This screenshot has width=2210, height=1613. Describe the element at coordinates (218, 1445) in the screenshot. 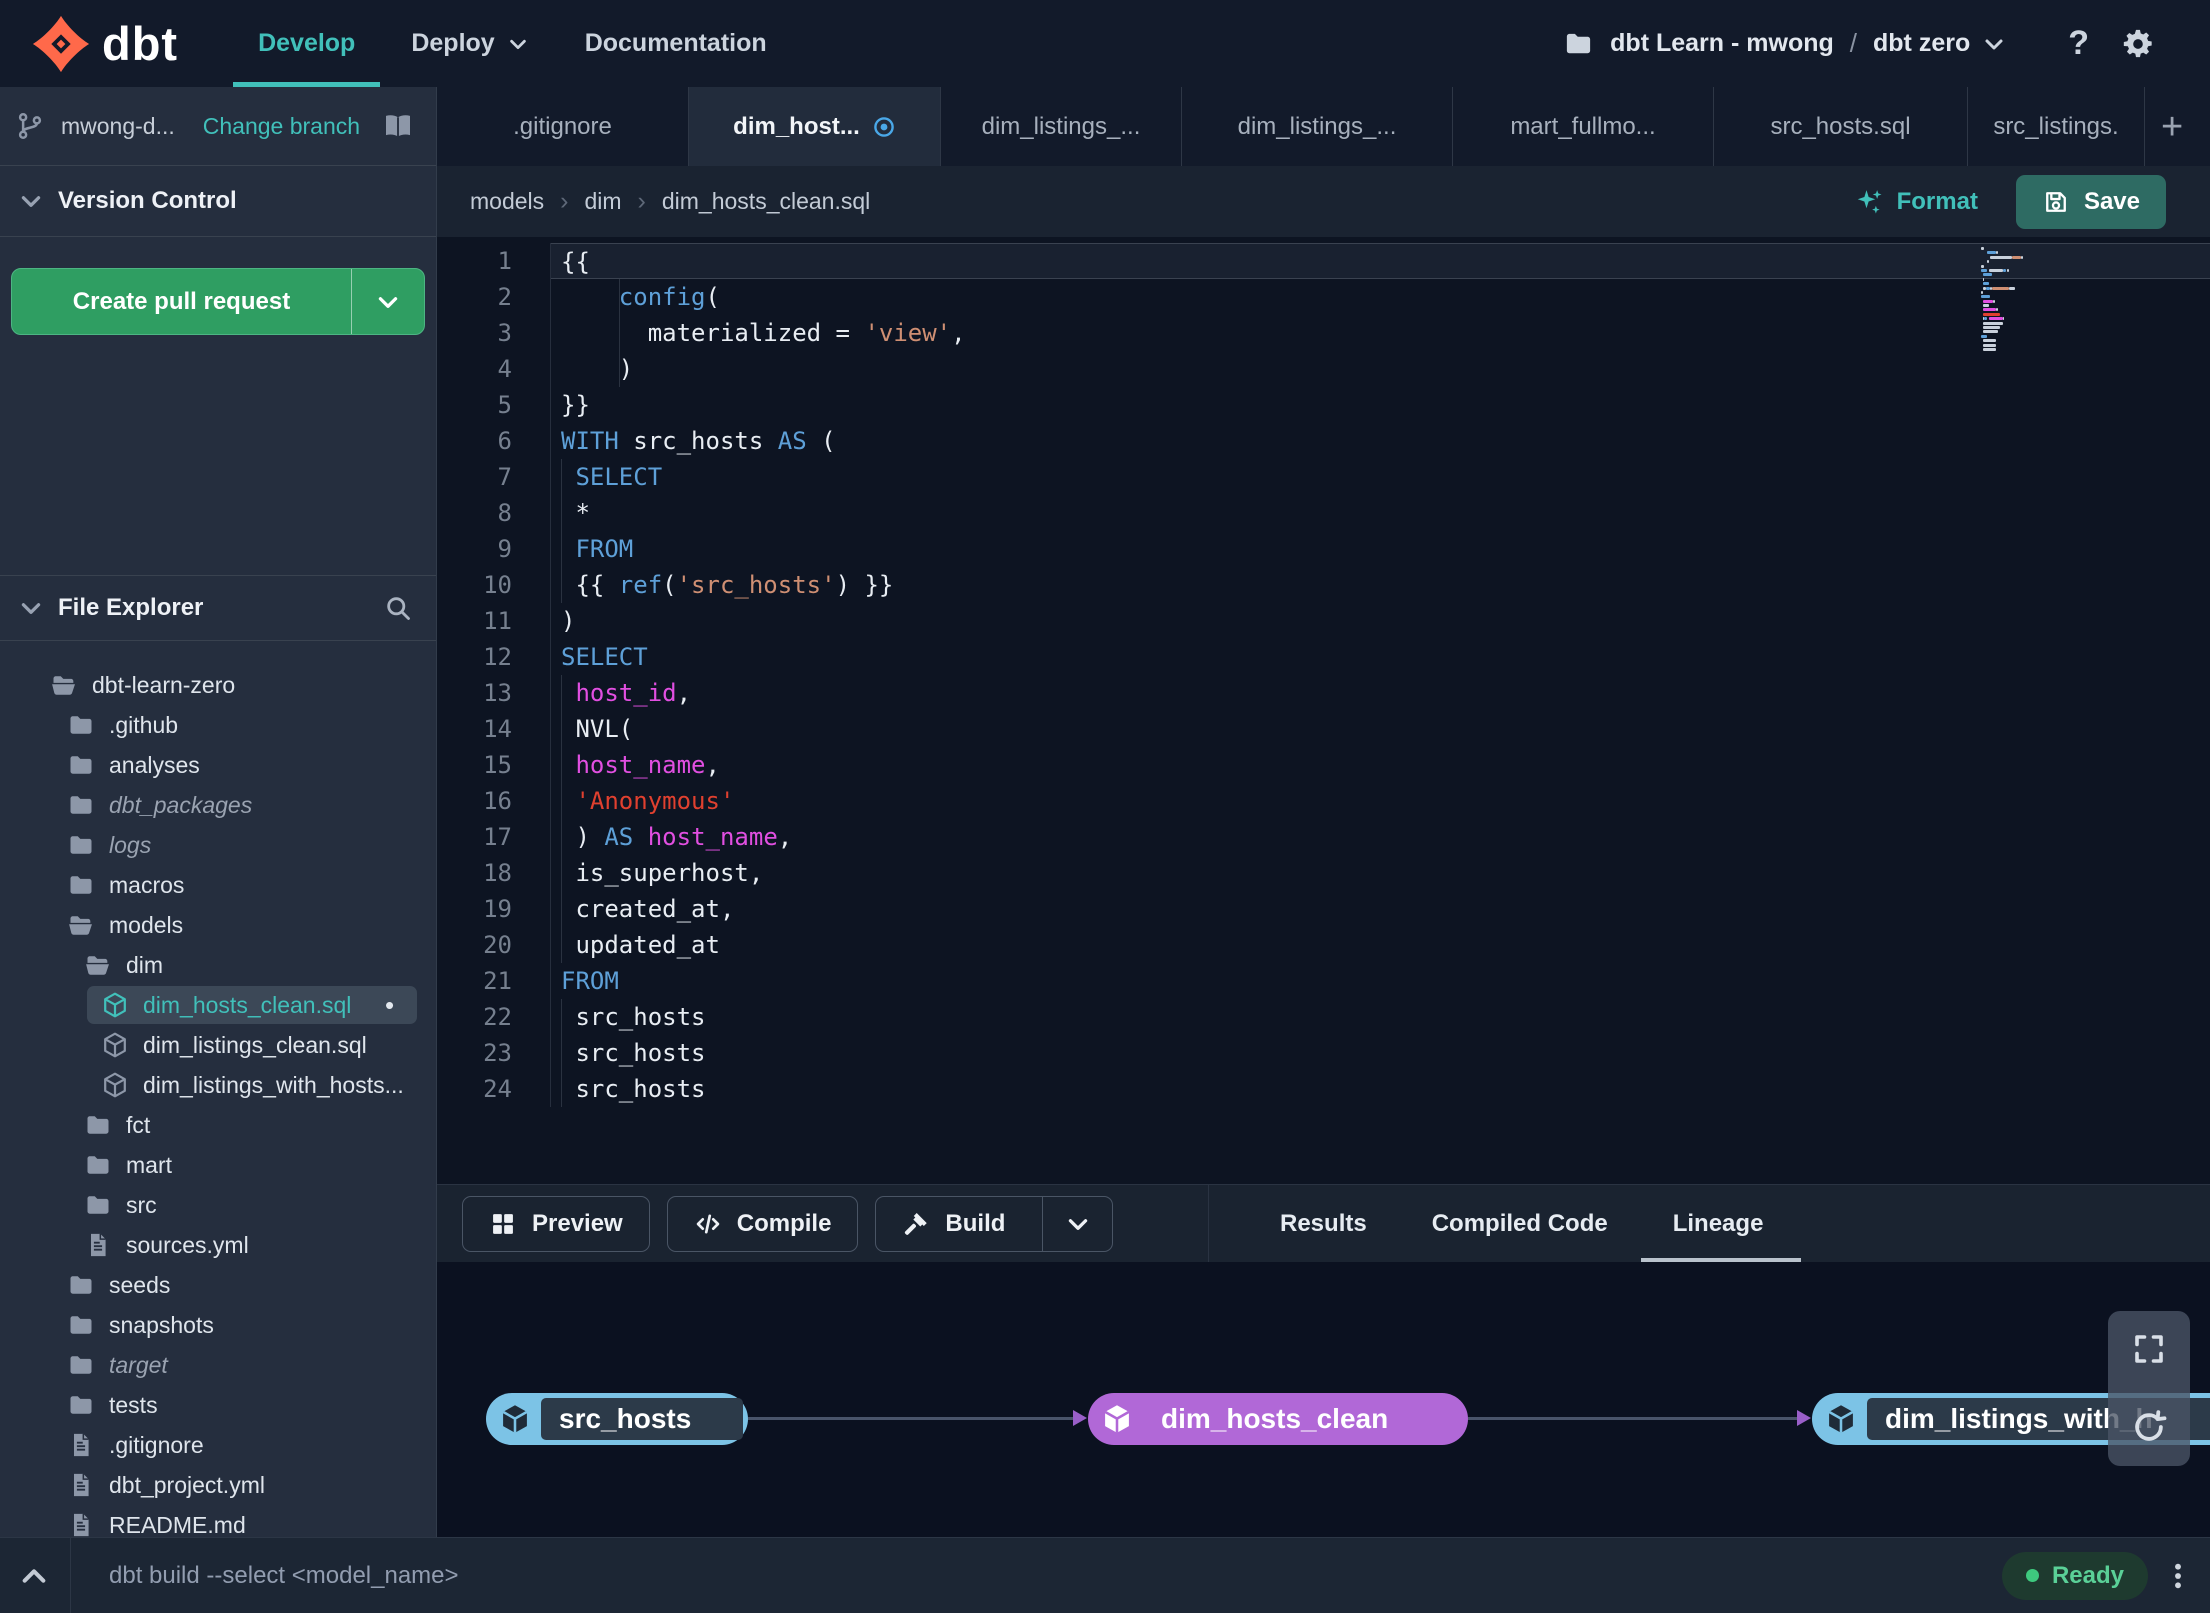

I see `tree-item--gitignore: .gitignore` at that location.